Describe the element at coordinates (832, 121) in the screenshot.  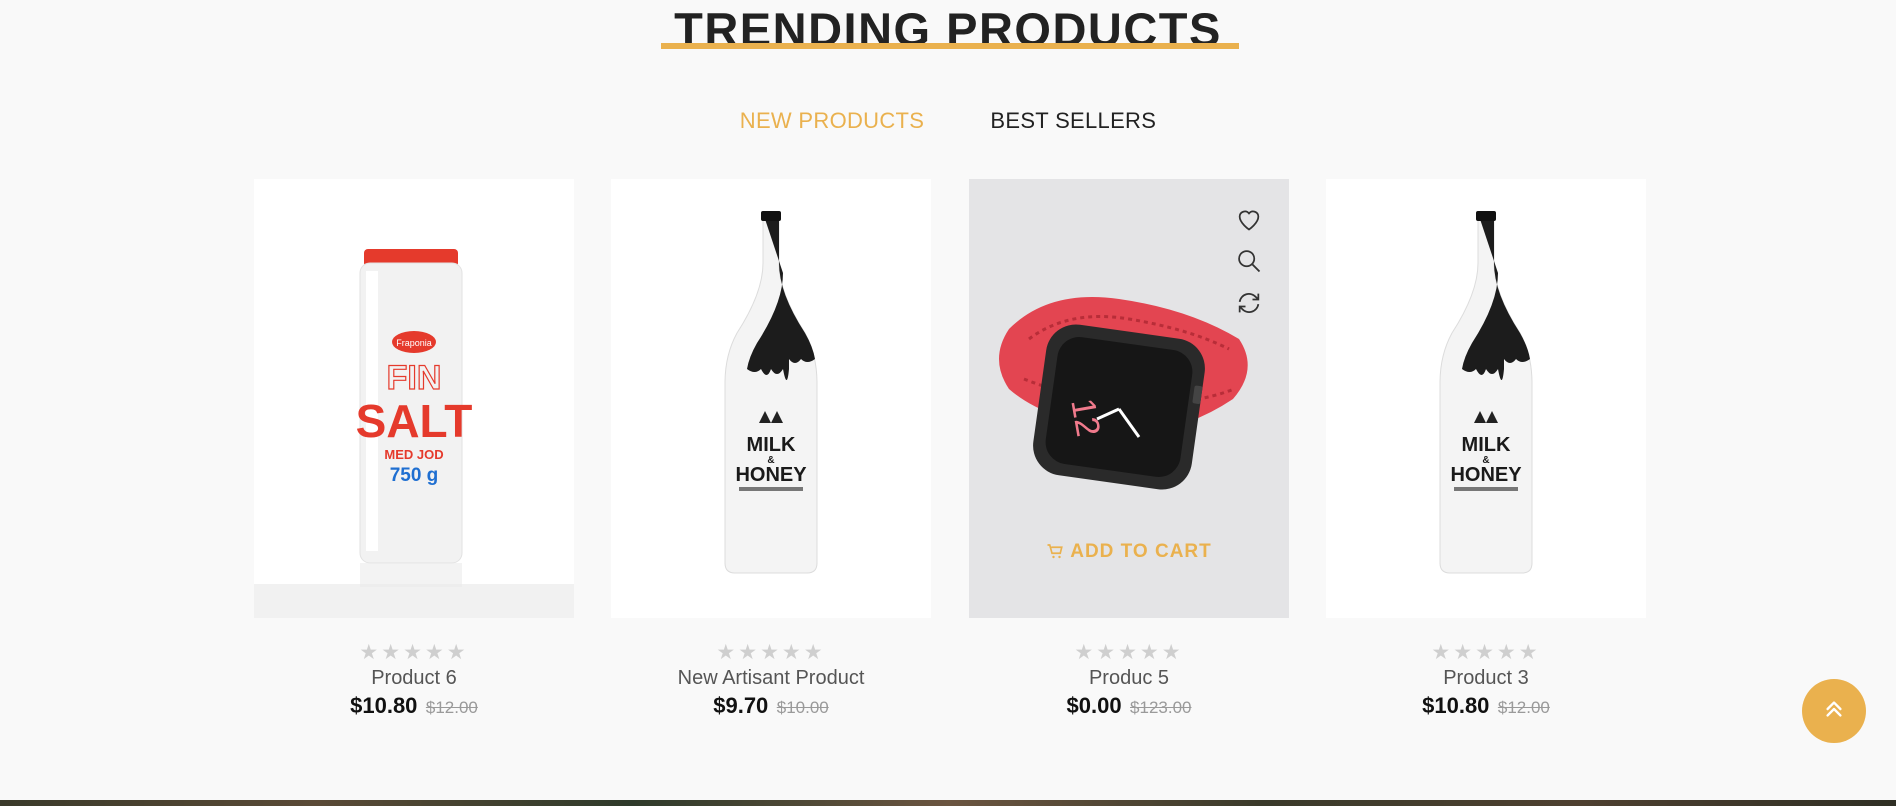
I see `tab-new-products: NEW PRODUCTS` at that location.